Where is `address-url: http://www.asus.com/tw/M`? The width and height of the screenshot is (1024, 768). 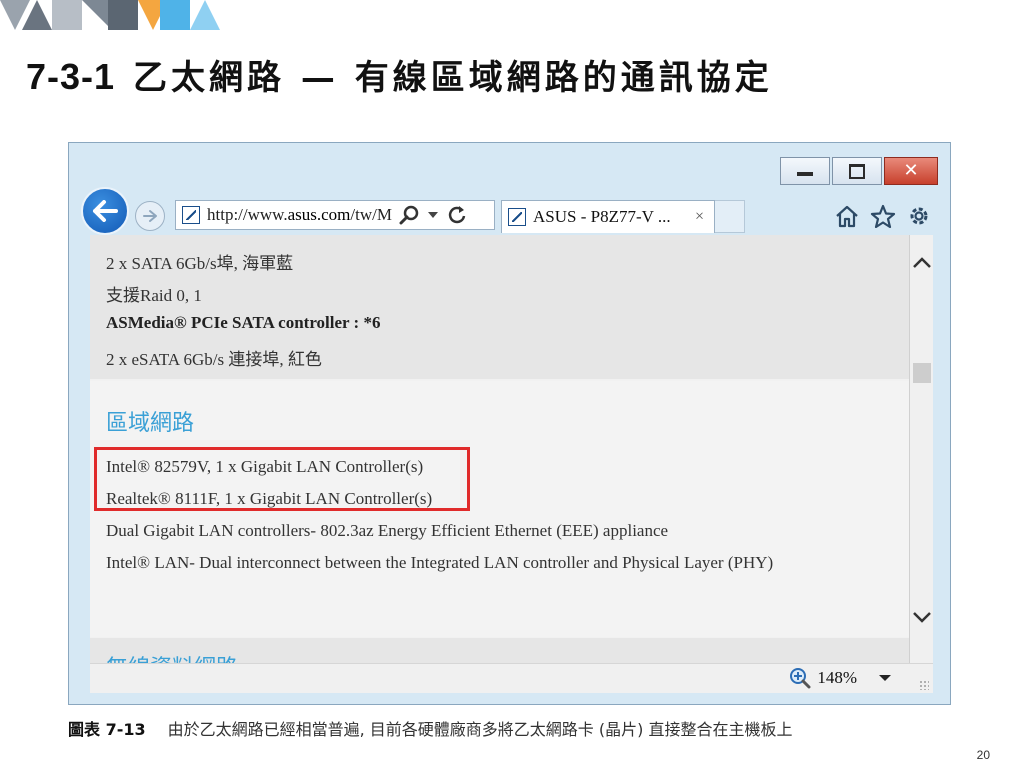 address-url: http://www.asus.com/tw/M is located at coordinates (300, 215).